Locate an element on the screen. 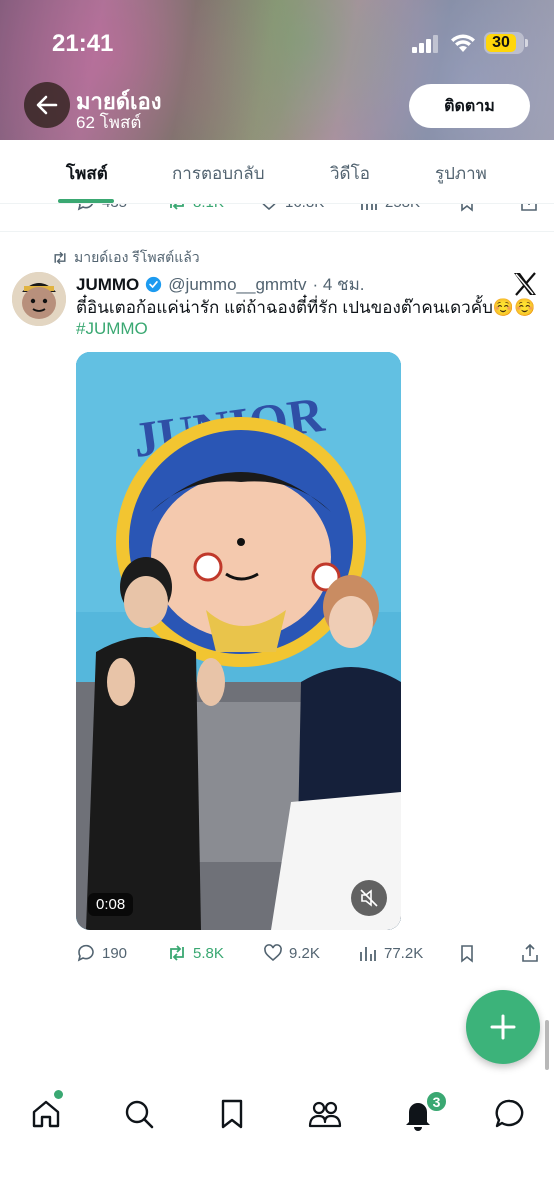 Image resolution: width=554 pixels, height=1200 pixels. back-button is located at coordinates (47, 105).